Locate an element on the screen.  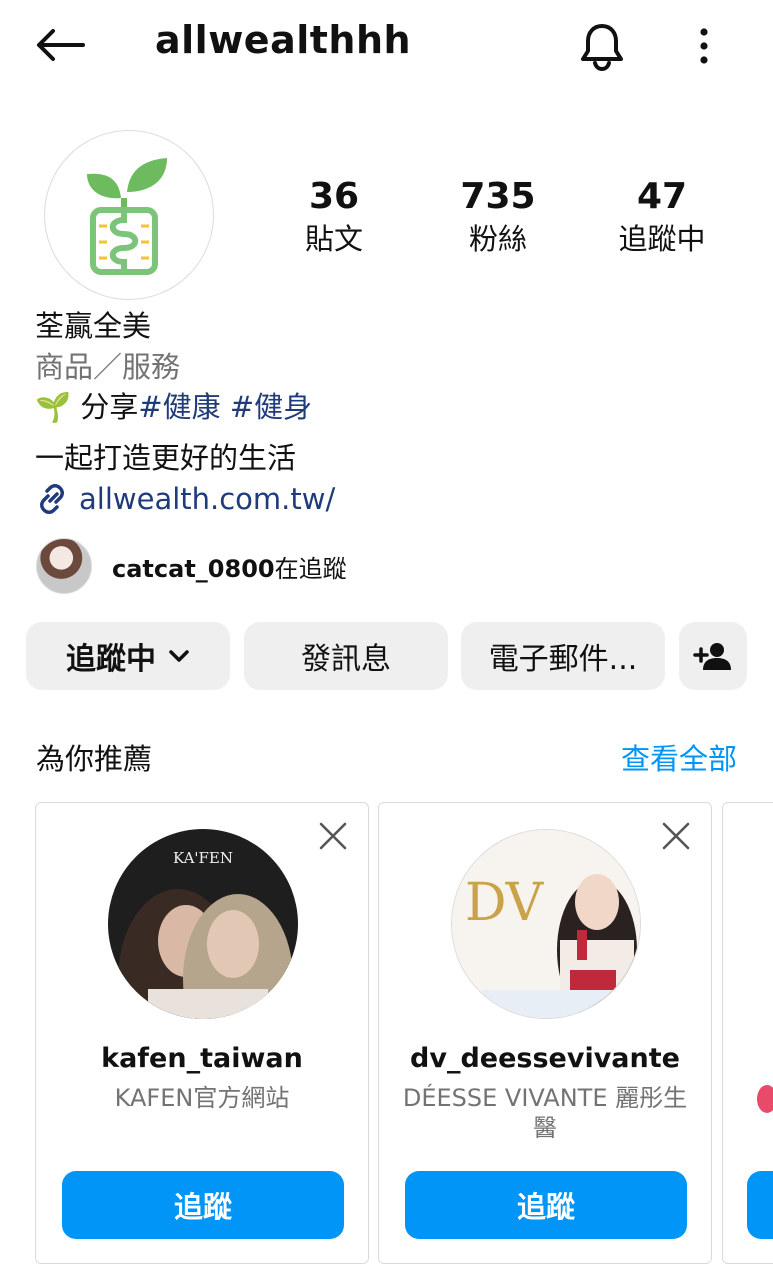
chevron-down-icon is located at coordinates (179, 656).